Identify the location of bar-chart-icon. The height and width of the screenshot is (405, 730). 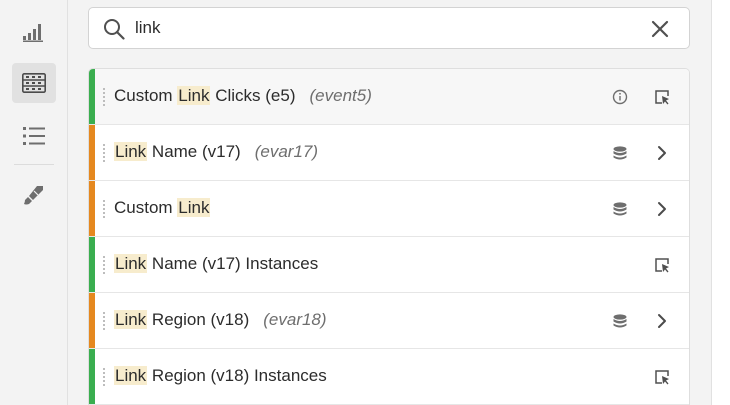
(33, 33).